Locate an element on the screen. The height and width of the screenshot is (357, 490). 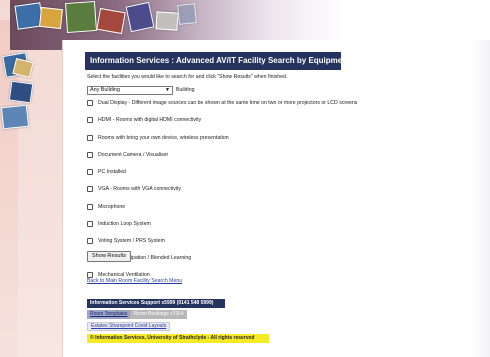
facility-label: Induction Loop System is located at coordinates (124, 223).